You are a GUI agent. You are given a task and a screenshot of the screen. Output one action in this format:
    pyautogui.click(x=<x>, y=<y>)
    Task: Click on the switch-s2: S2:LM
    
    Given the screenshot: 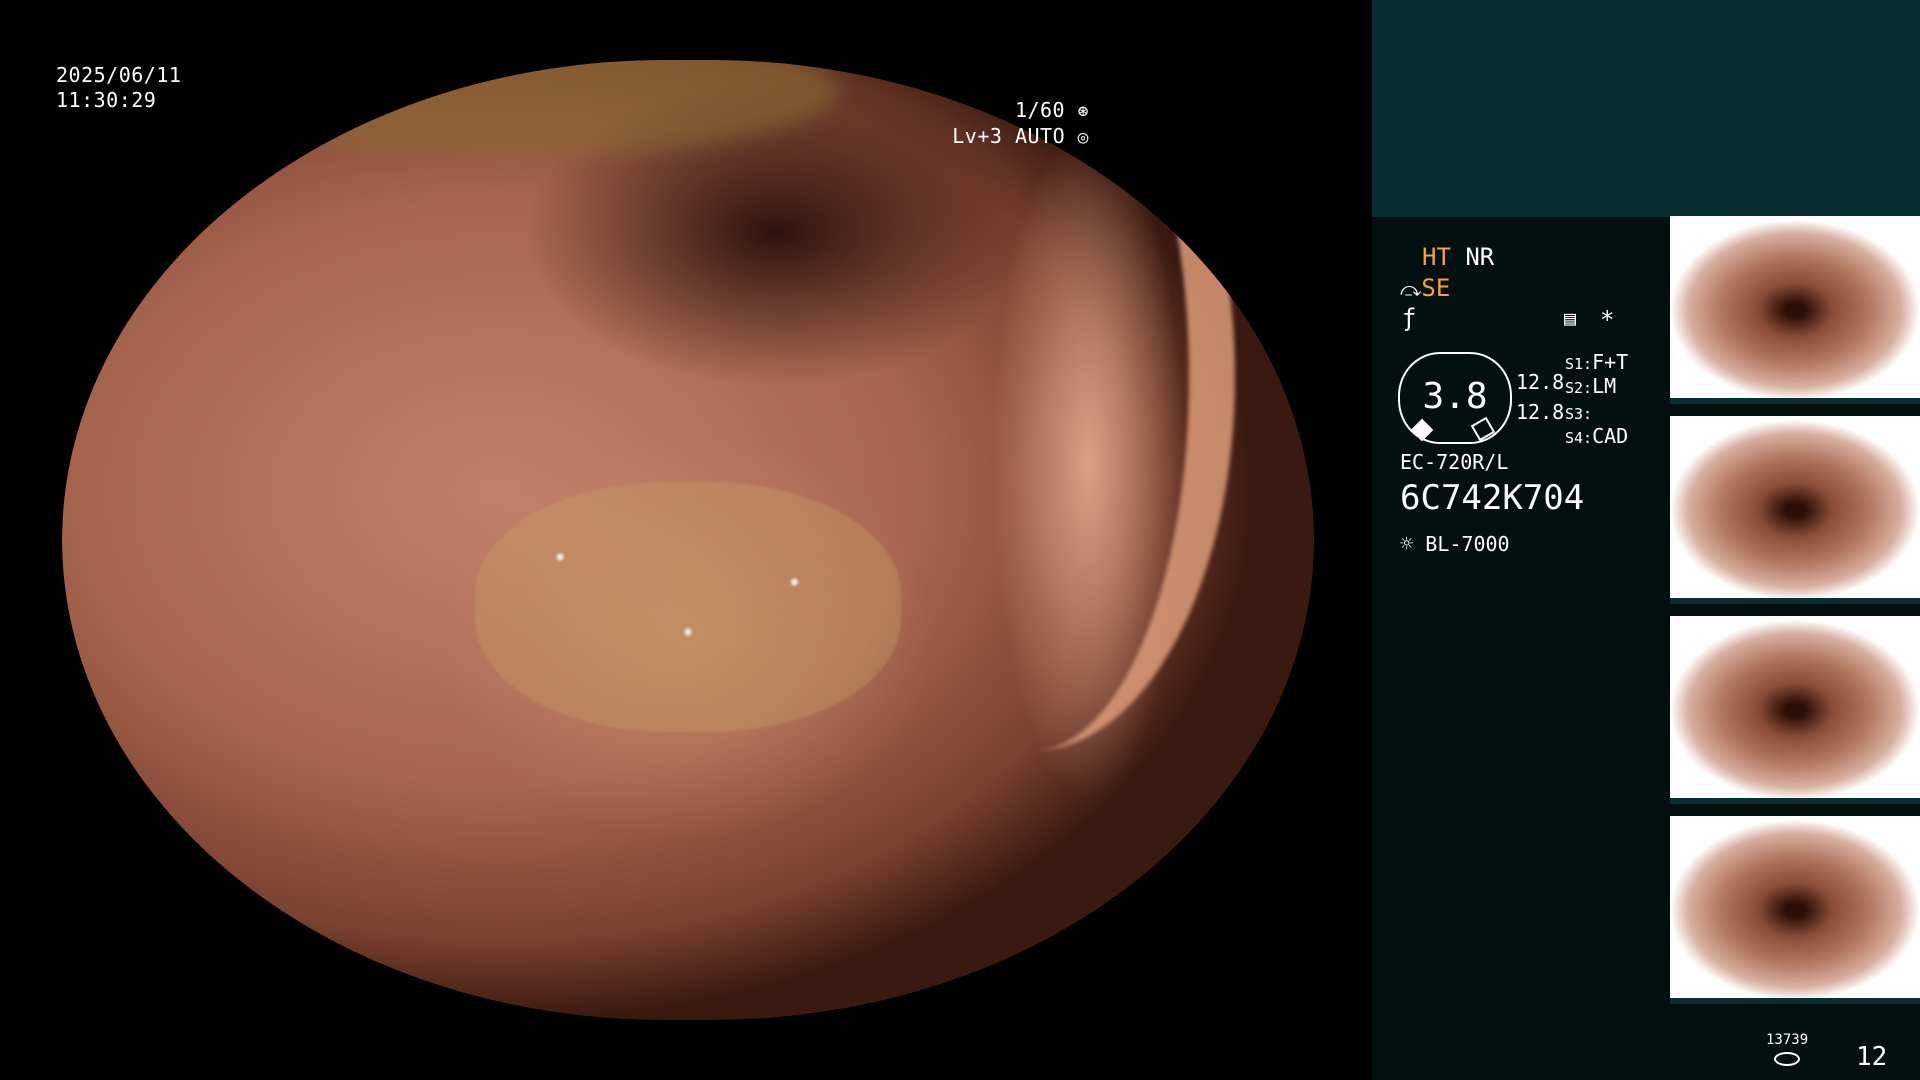 What is the action you would take?
    pyautogui.click(x=1590, y=386)
    